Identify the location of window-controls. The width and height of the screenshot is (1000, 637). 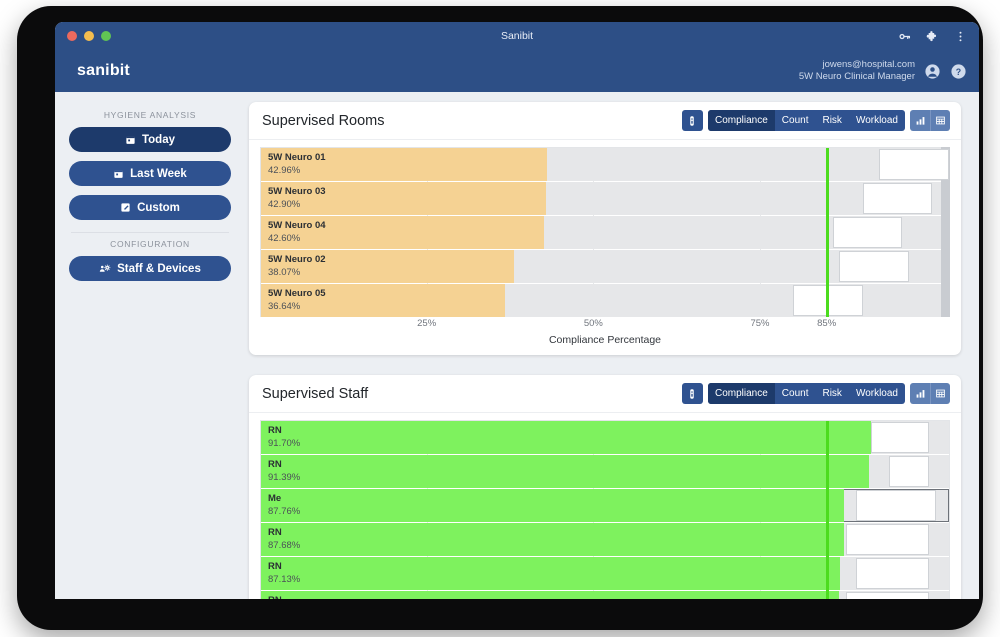
(89, 36).